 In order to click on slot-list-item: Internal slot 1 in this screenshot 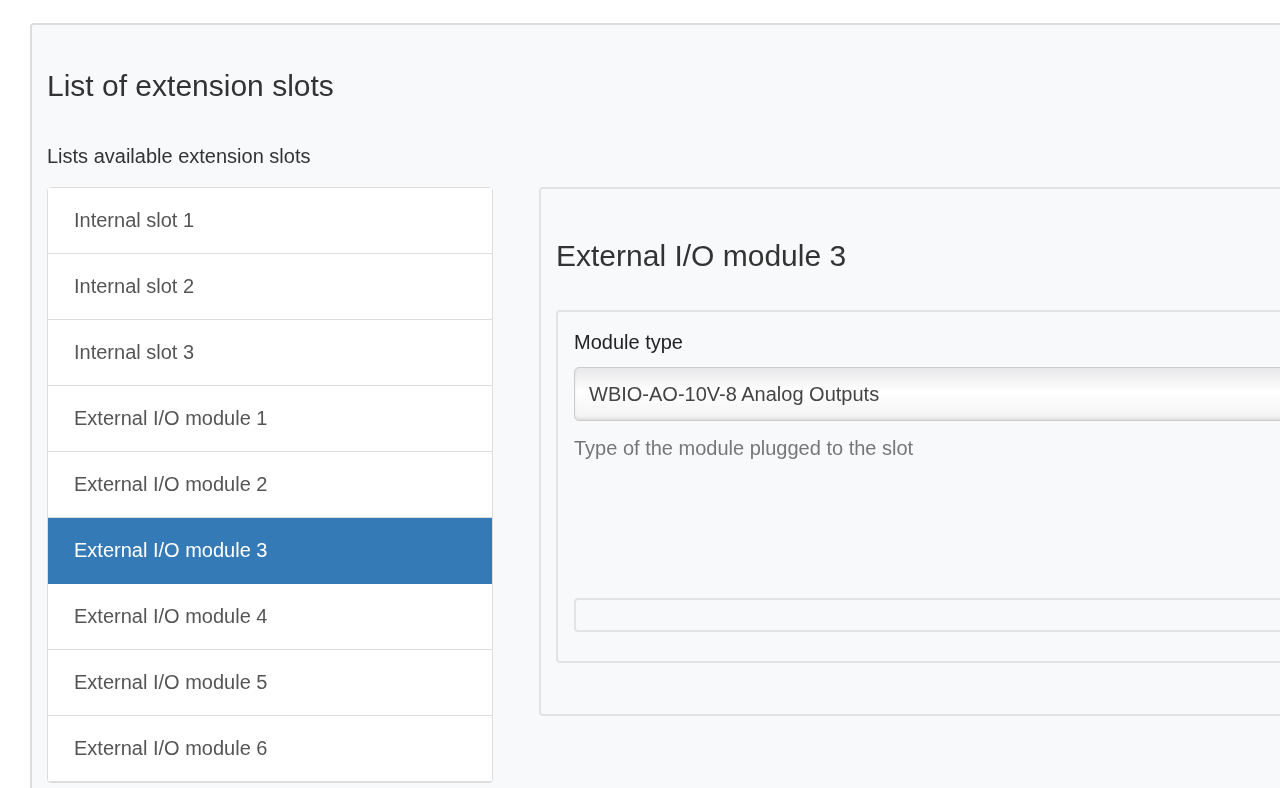, I will do `click(270, 221)`.